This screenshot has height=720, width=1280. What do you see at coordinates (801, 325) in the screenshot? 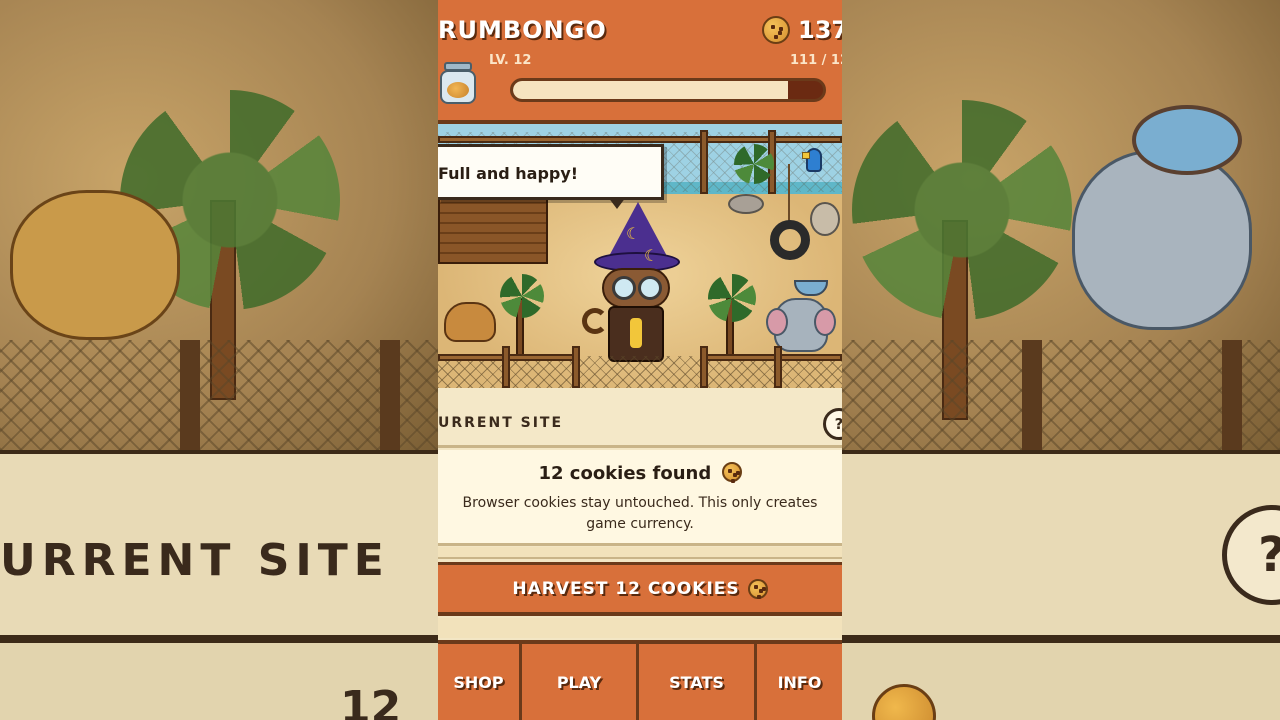
I see `elephant` at bounding box center [801, 325].